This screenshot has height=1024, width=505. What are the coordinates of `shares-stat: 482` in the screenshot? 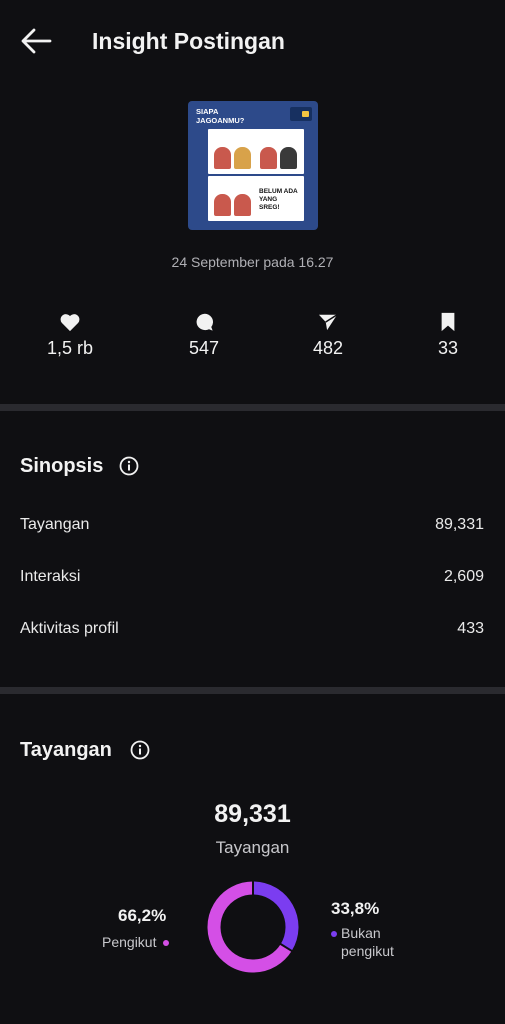 It's located at (328, 335).